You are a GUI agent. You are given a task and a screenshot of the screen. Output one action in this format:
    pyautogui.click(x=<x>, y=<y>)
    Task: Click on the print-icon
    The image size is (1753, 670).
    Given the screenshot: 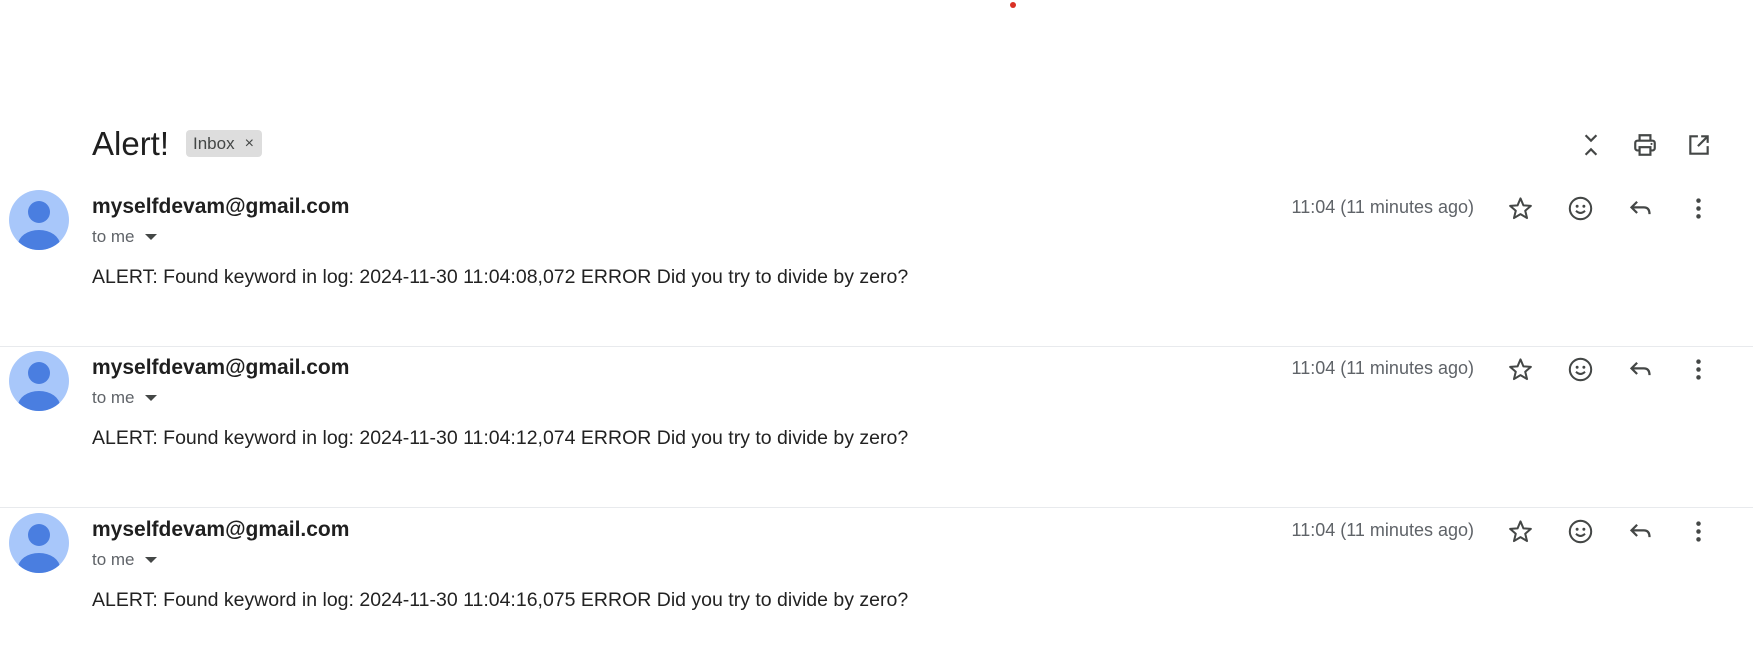 What is the action you would take?
    pyautogui.click(x=1645, y=145)
    